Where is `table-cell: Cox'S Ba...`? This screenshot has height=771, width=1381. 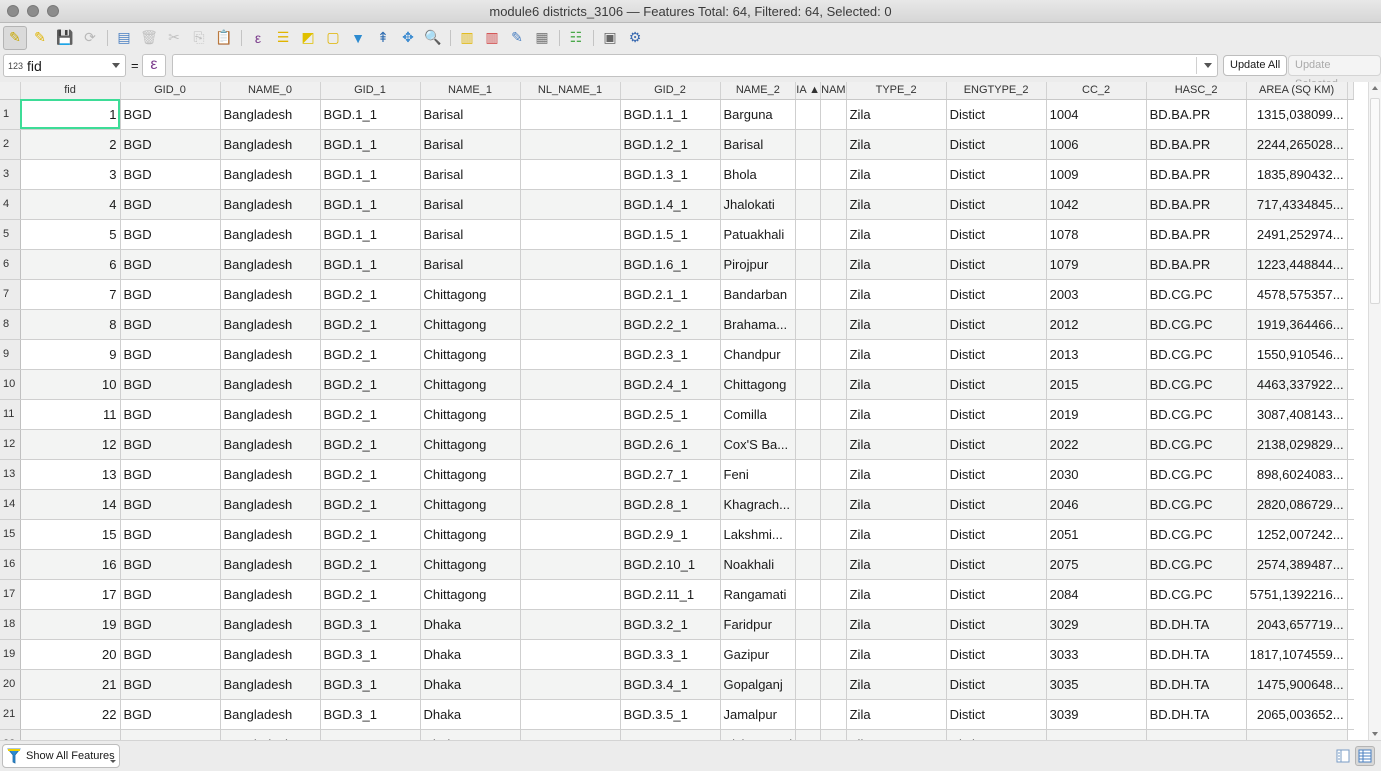 table-cell: Cox'S Ba... is located at coordinates (758, 444).